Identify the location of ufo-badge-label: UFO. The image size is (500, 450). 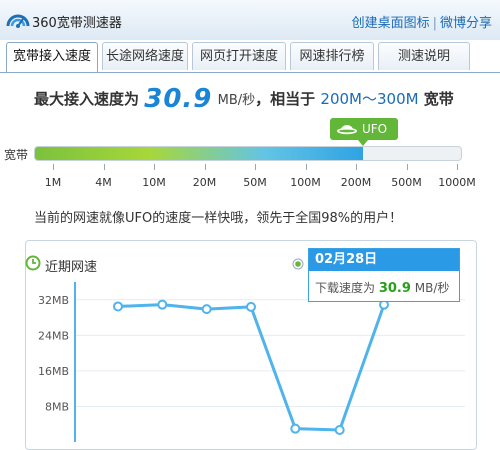
(375, 129).